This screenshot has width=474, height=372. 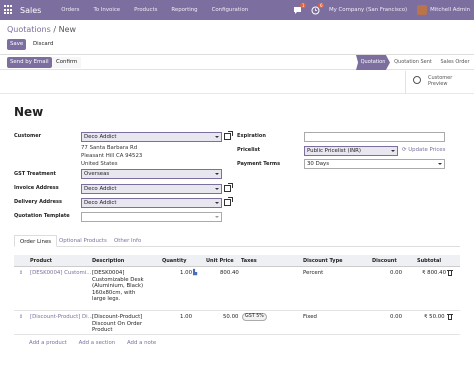 What do you see at coordinates (145, 10) in the screenshot?
I see `menu-products: Products` at bounding box center [145, 10].